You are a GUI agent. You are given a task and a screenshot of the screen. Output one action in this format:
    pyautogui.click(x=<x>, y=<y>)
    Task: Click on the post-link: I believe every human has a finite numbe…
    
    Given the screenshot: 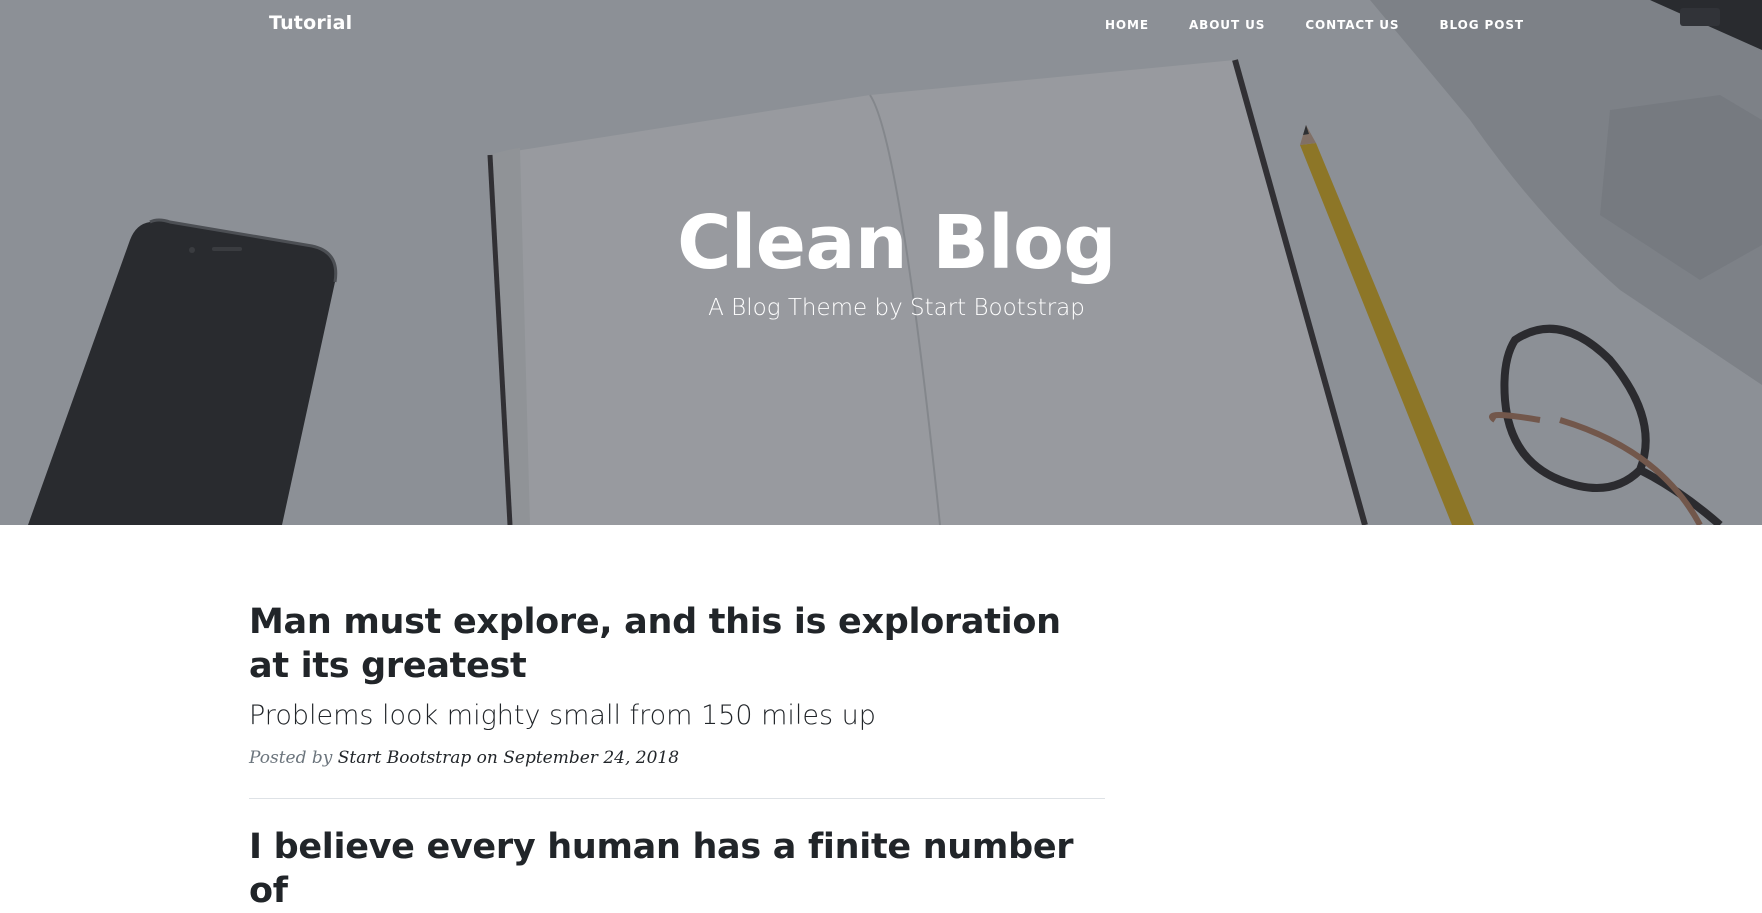 What is the action you would take?
    pyautogui.click(x=677, y=869)
    